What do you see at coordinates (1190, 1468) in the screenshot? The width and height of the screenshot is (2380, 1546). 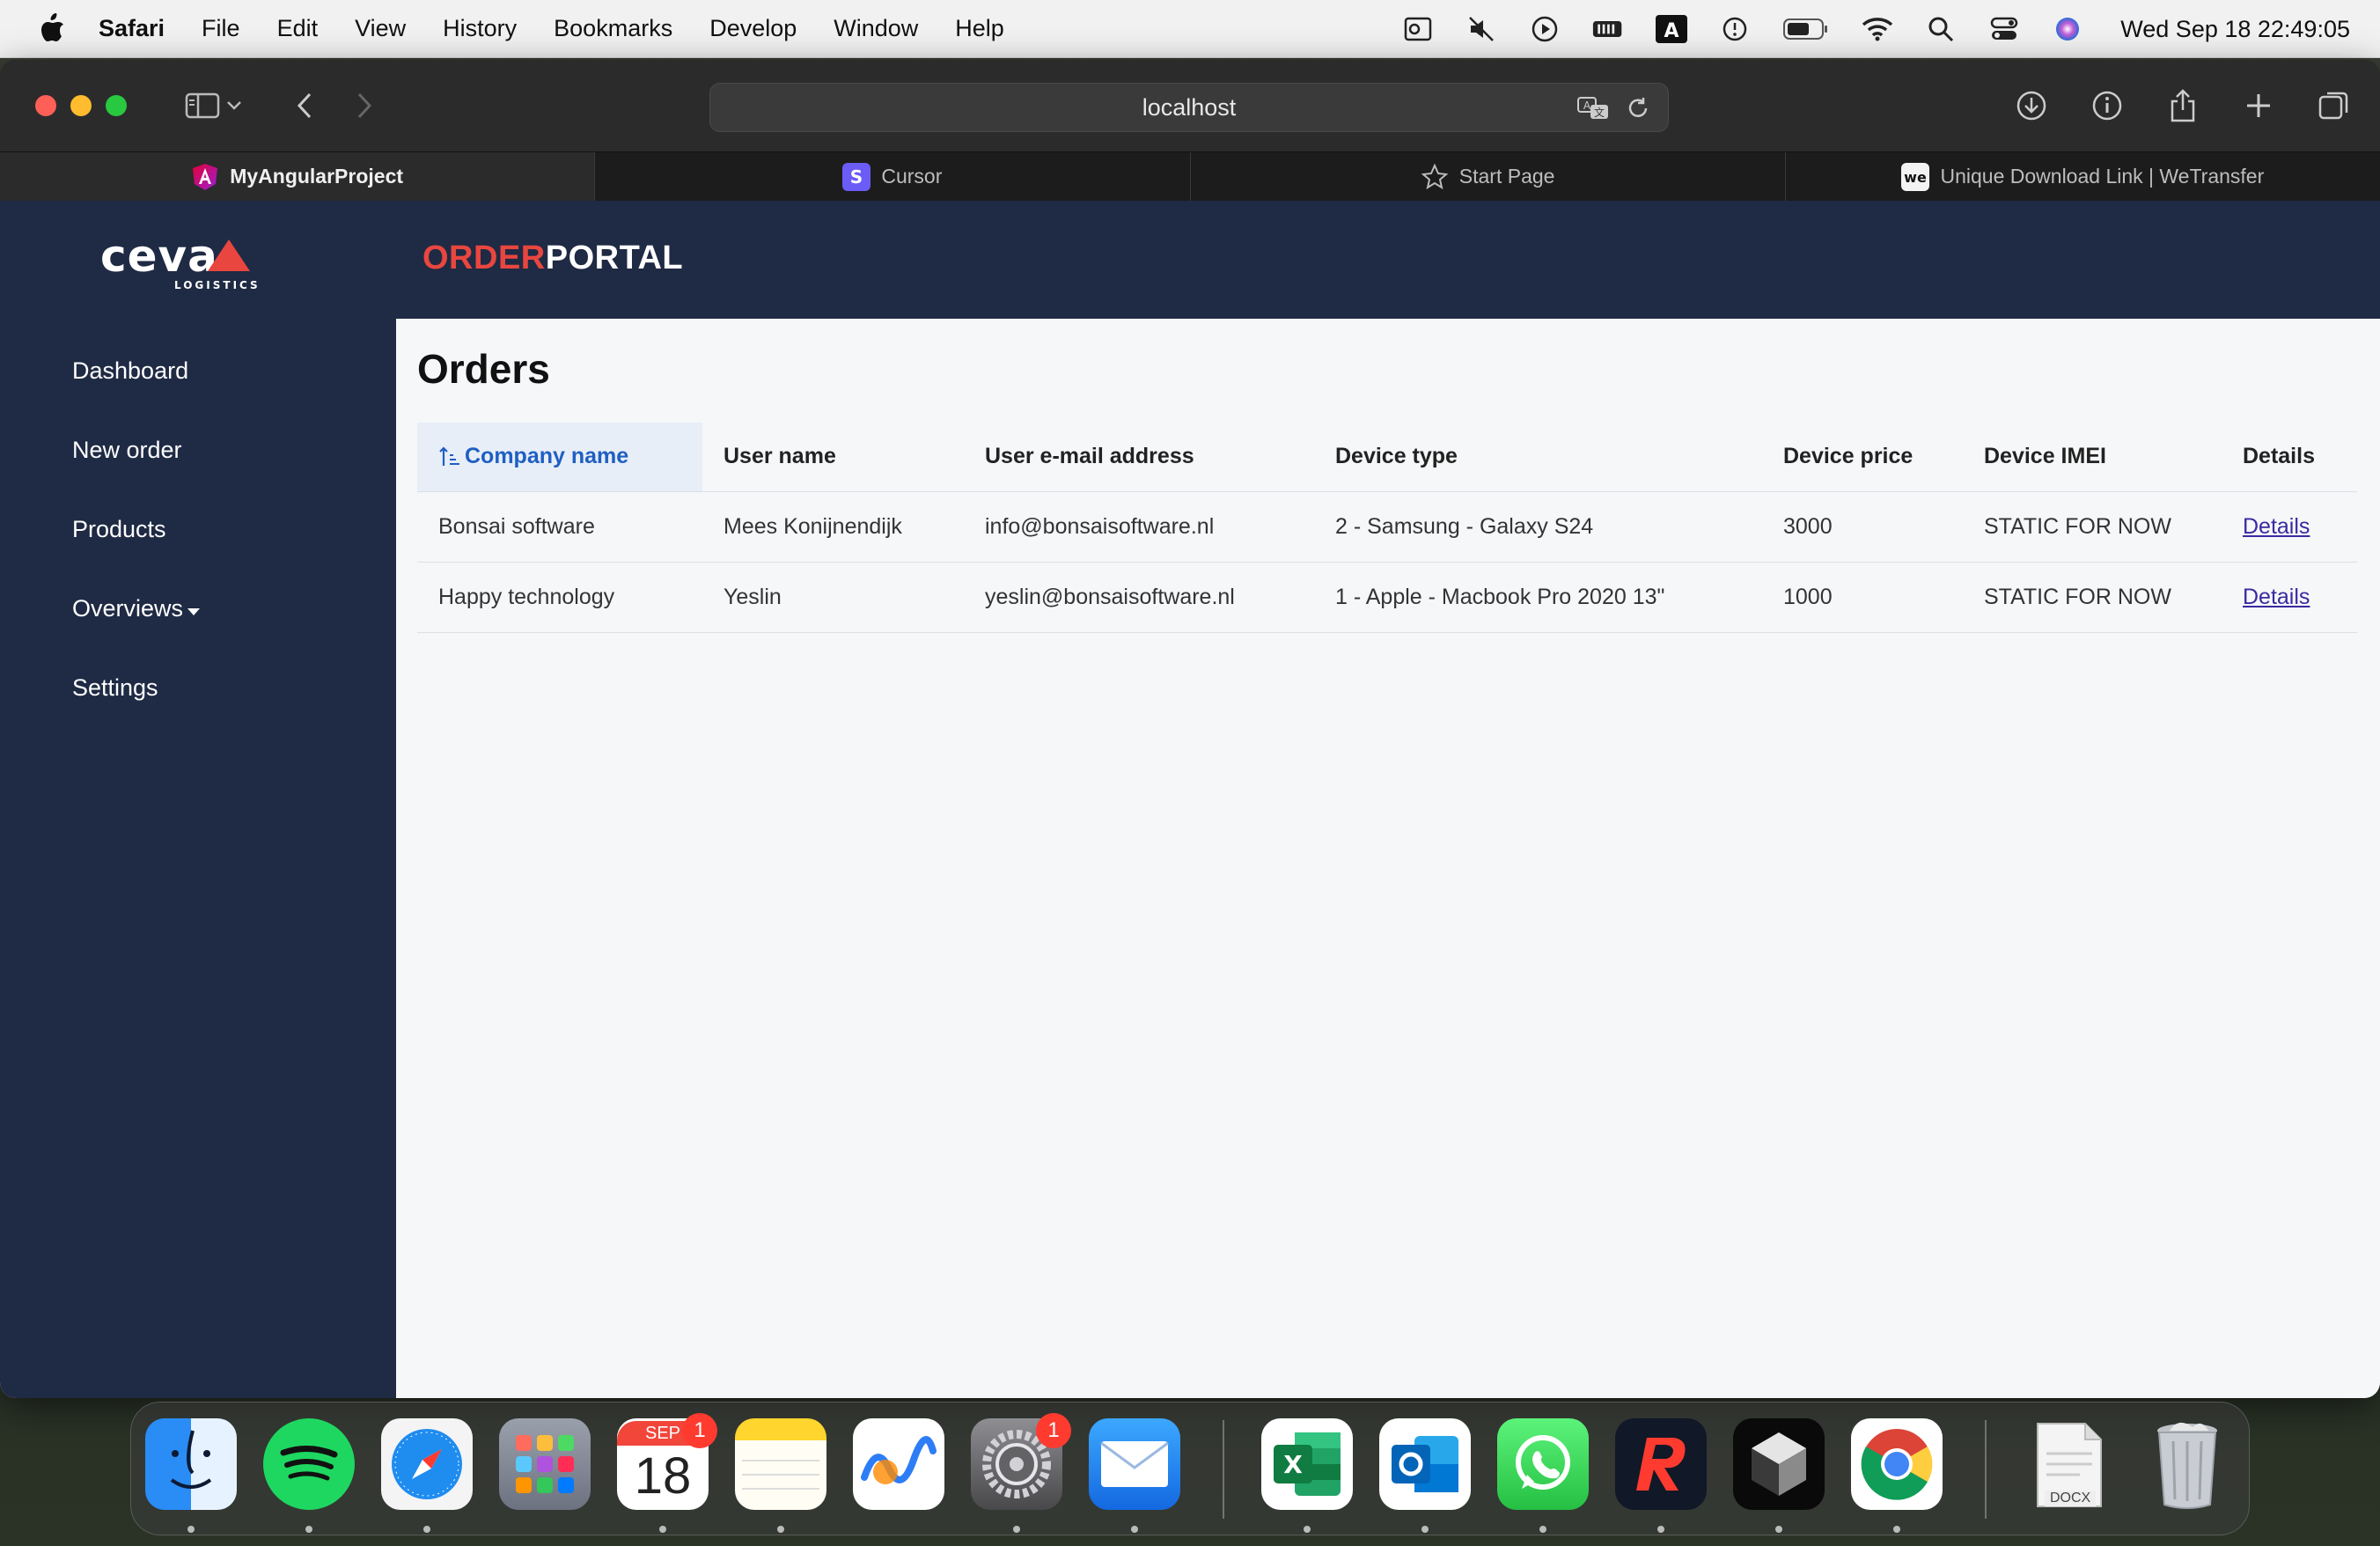 I see `dock: SEP 18 1 1 X DOCX` at bounding box center [1190, 1468].